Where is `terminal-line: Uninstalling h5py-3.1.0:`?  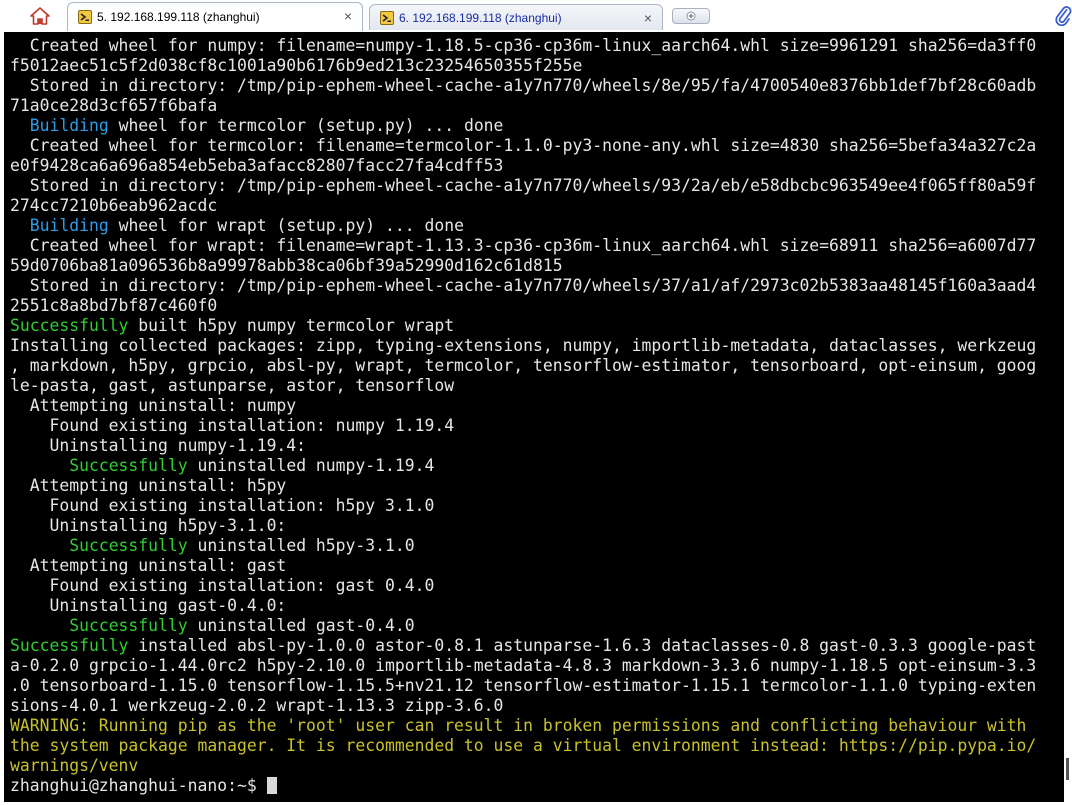
terminal-line: Uninstalling h5py-3.1.0: is located at coordinates (537, 526).